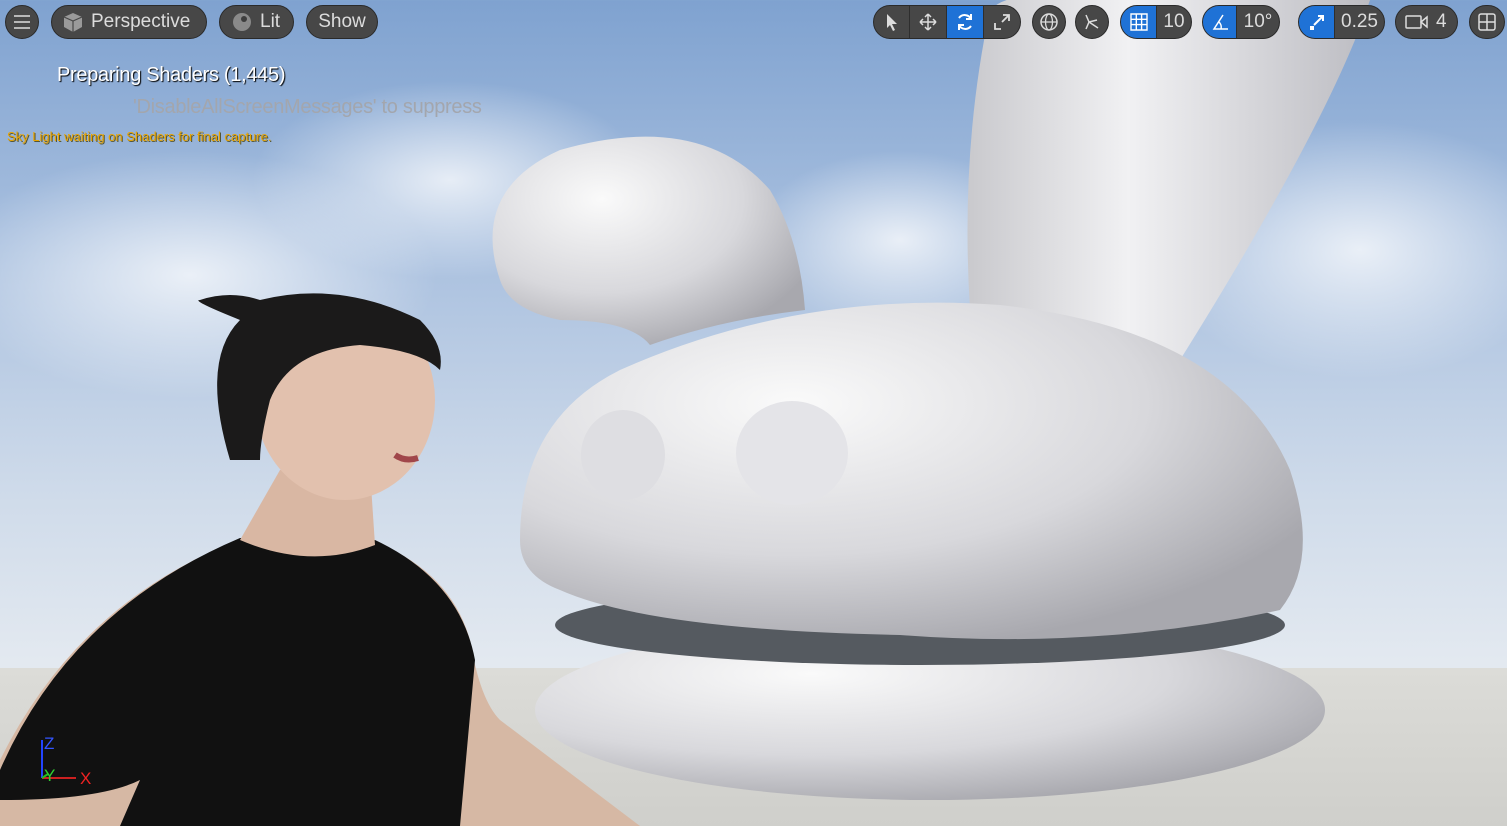 This screenshot has width=1507, height=826. I want to click on angle-icon, so click(1220, 22).